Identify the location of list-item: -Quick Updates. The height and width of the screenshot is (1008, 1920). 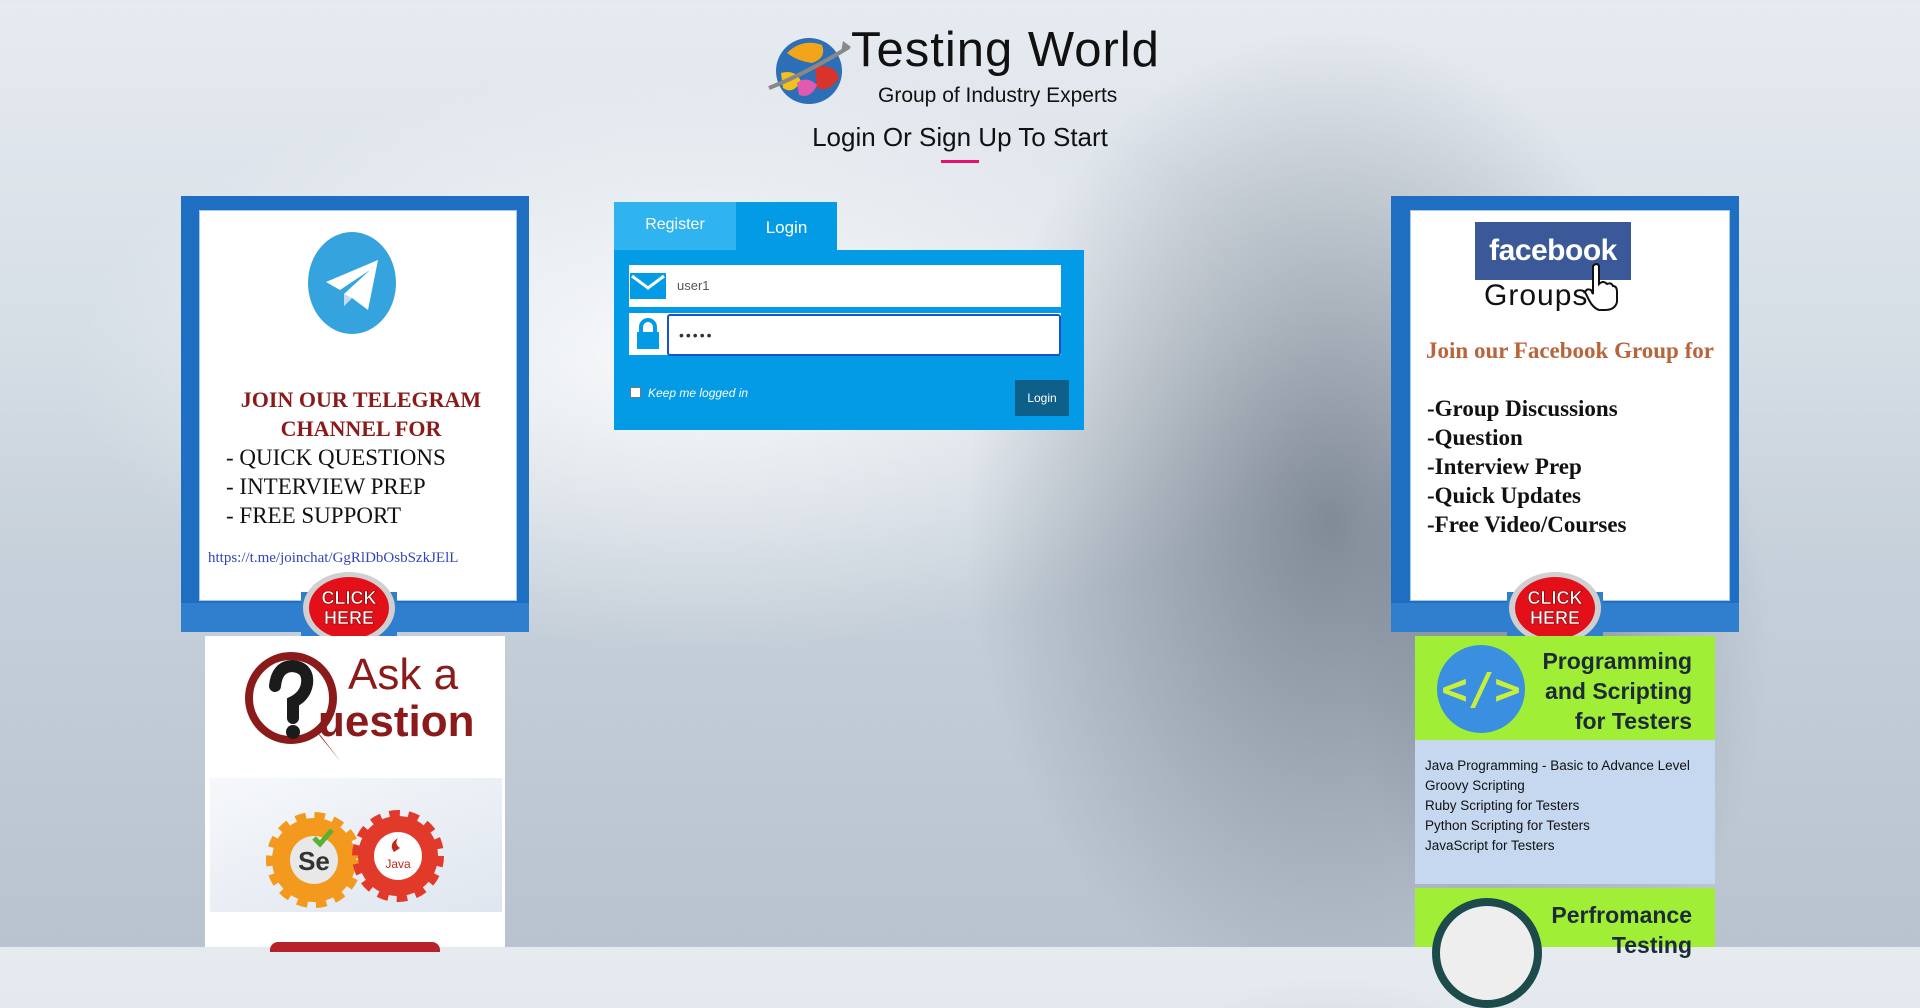
(1504, 495).